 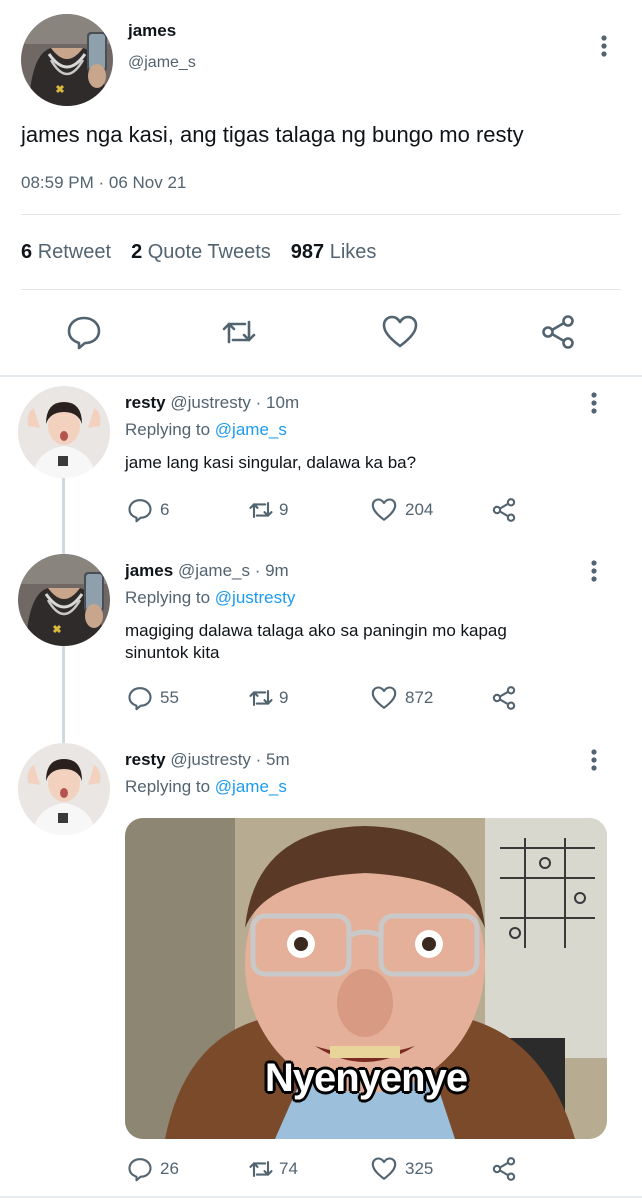 What do you see at coordinates (419, 697) in the screenshot?
I see `like-count: 872` at bounding box center [419, 697].